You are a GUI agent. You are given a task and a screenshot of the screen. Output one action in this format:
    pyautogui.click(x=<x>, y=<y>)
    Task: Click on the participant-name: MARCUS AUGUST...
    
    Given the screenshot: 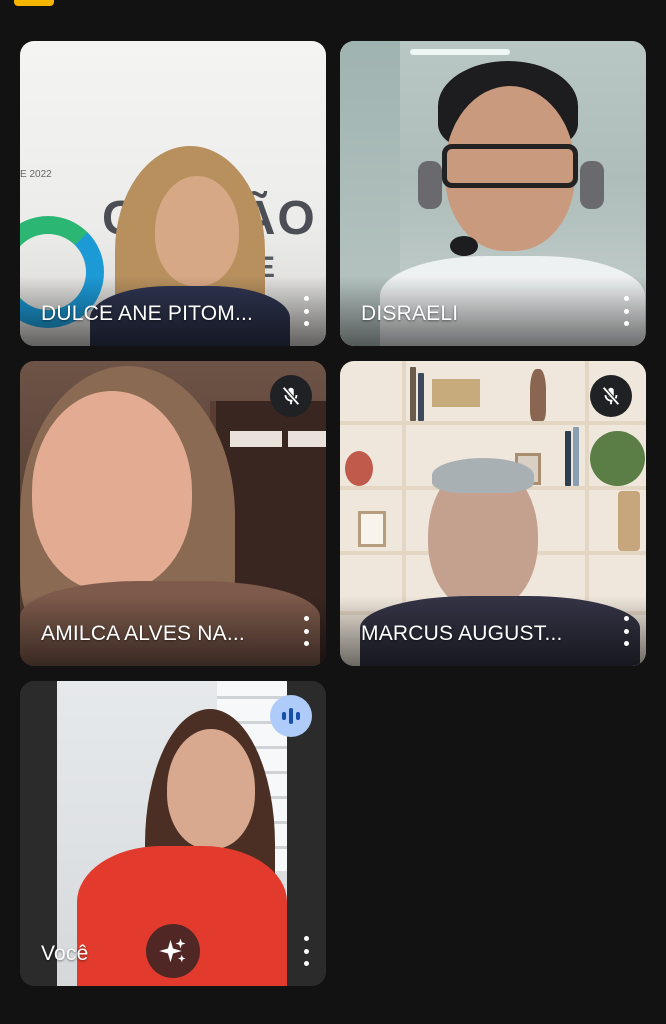 What is the action you would take?
    pyautogui.click(x=462, y=633)
    